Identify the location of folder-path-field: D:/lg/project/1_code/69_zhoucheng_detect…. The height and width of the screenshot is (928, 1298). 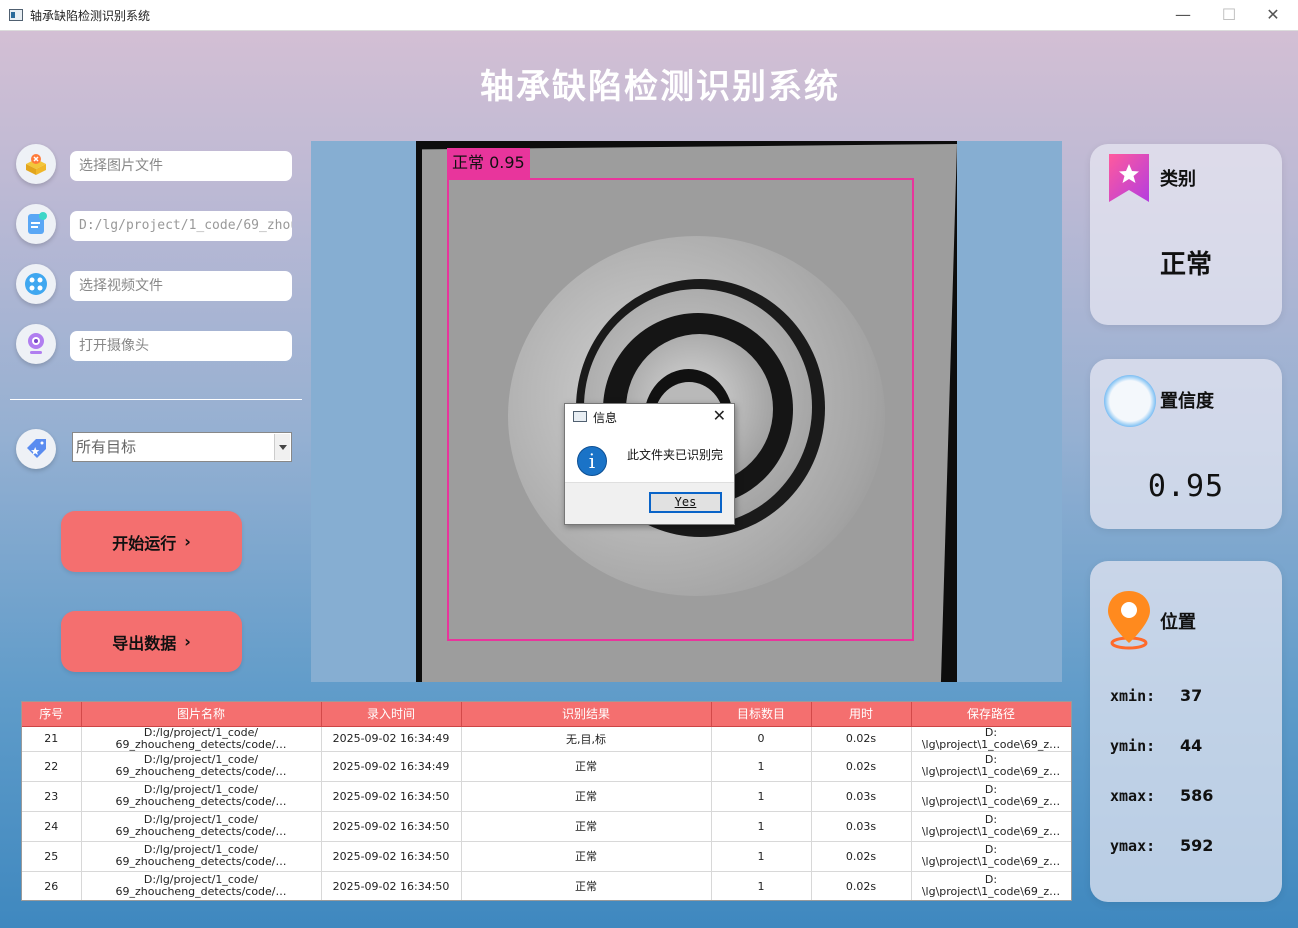
(181, 226).